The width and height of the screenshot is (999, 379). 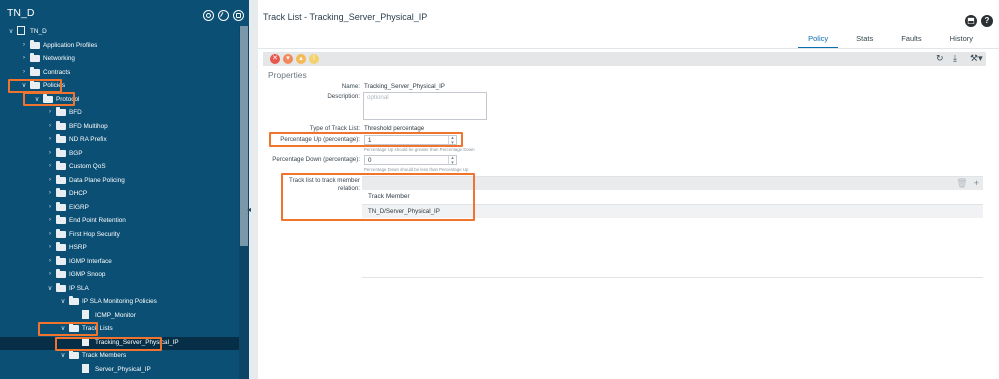 I want to click on tree-item-end-point-retention: › End Point Retention, so click(x=119, y=221).